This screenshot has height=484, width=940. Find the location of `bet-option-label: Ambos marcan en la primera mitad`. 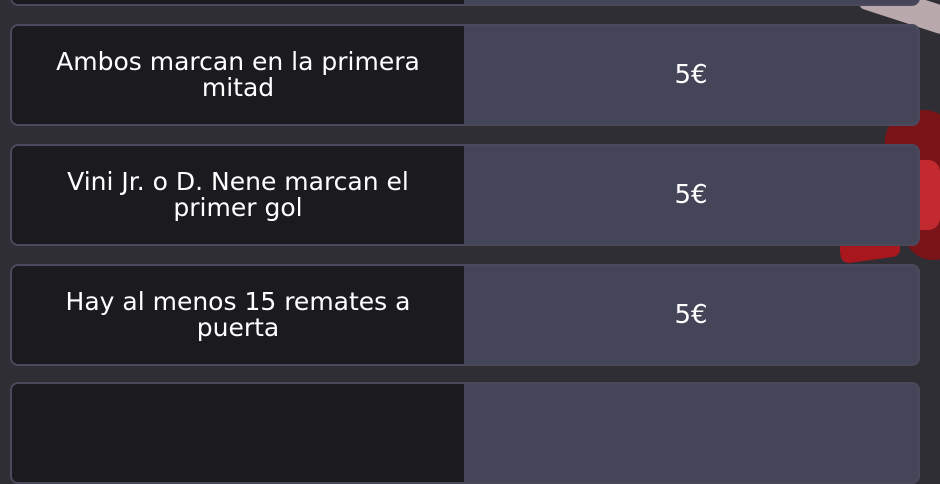

bet-option-label: Ambos marcan en la primera mitad is located at coordinates (238, 75).